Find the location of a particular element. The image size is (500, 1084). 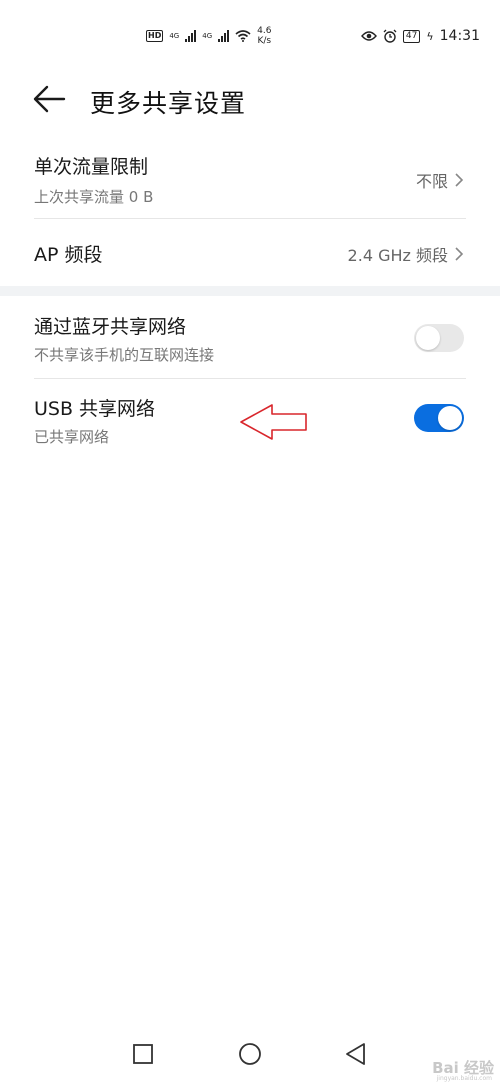

data-limit-value-group: 不限 is located at coordinates (440, 180).